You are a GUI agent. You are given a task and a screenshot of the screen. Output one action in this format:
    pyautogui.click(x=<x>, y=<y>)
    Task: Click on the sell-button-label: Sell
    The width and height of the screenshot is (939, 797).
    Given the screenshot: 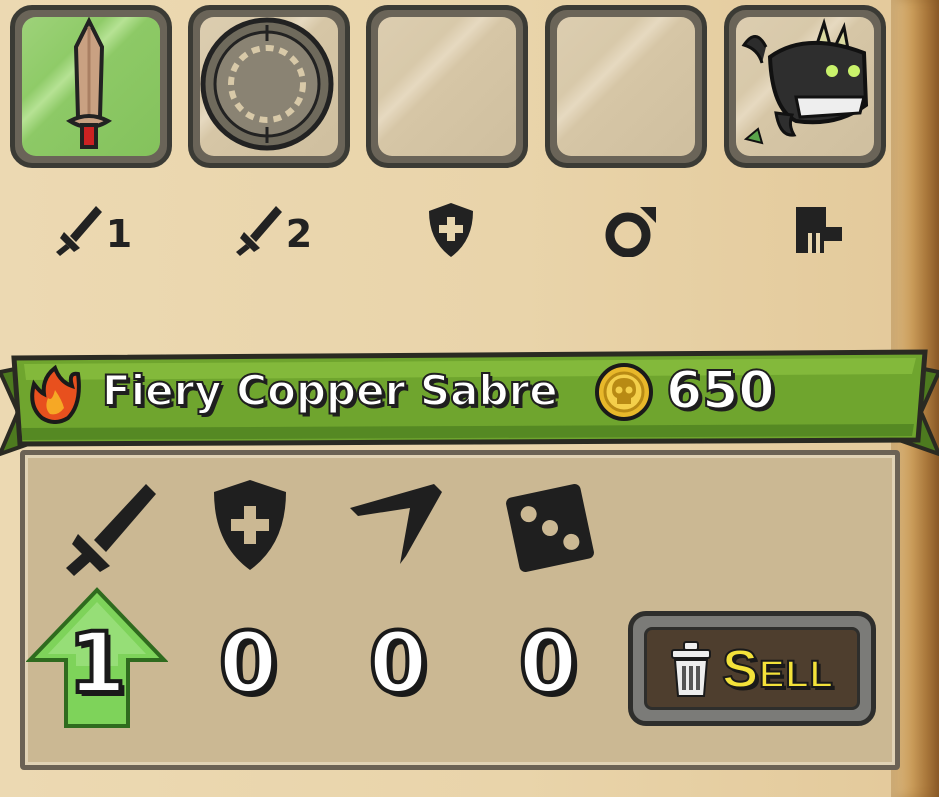 What is the action you would take?
    pyautogui.click(x=777, y=669)
    